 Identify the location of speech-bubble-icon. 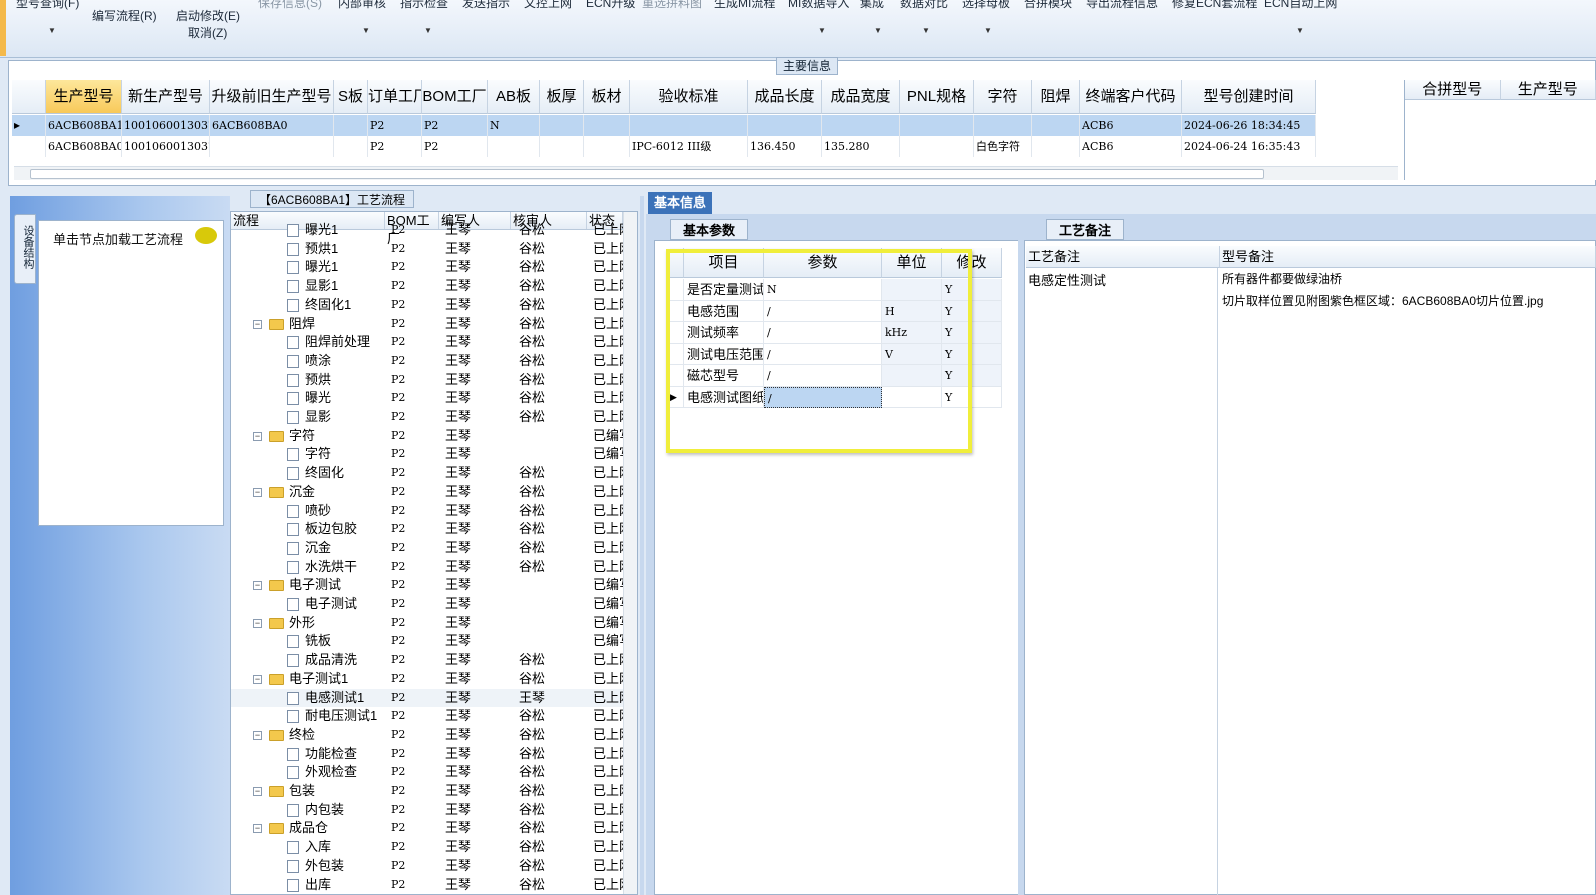
(206, 235).